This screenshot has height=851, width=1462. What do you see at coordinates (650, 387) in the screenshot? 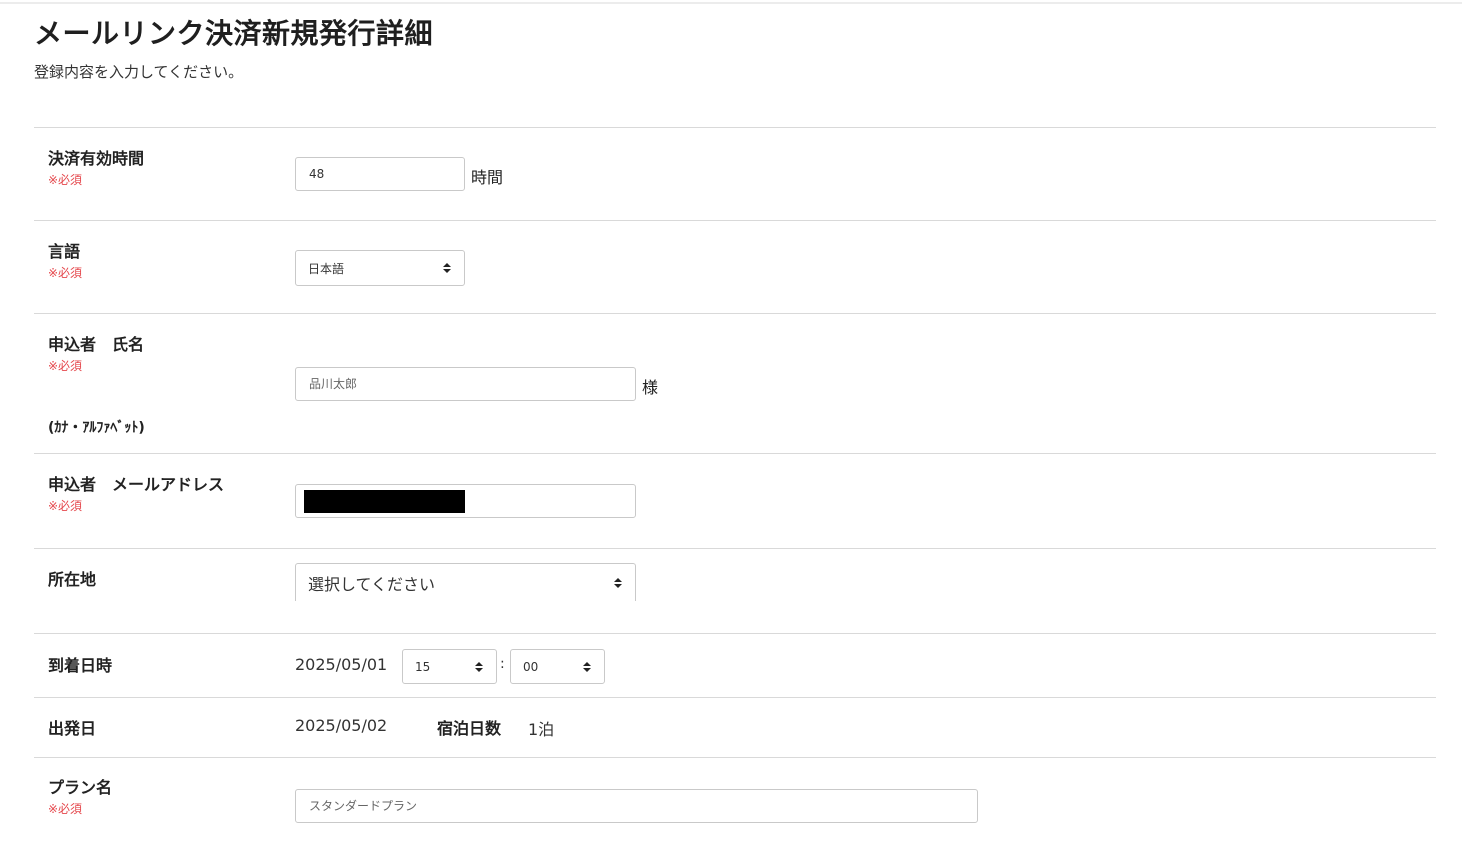
I see `applicant-name-suffix: 様` at bounding box center [650, 387].